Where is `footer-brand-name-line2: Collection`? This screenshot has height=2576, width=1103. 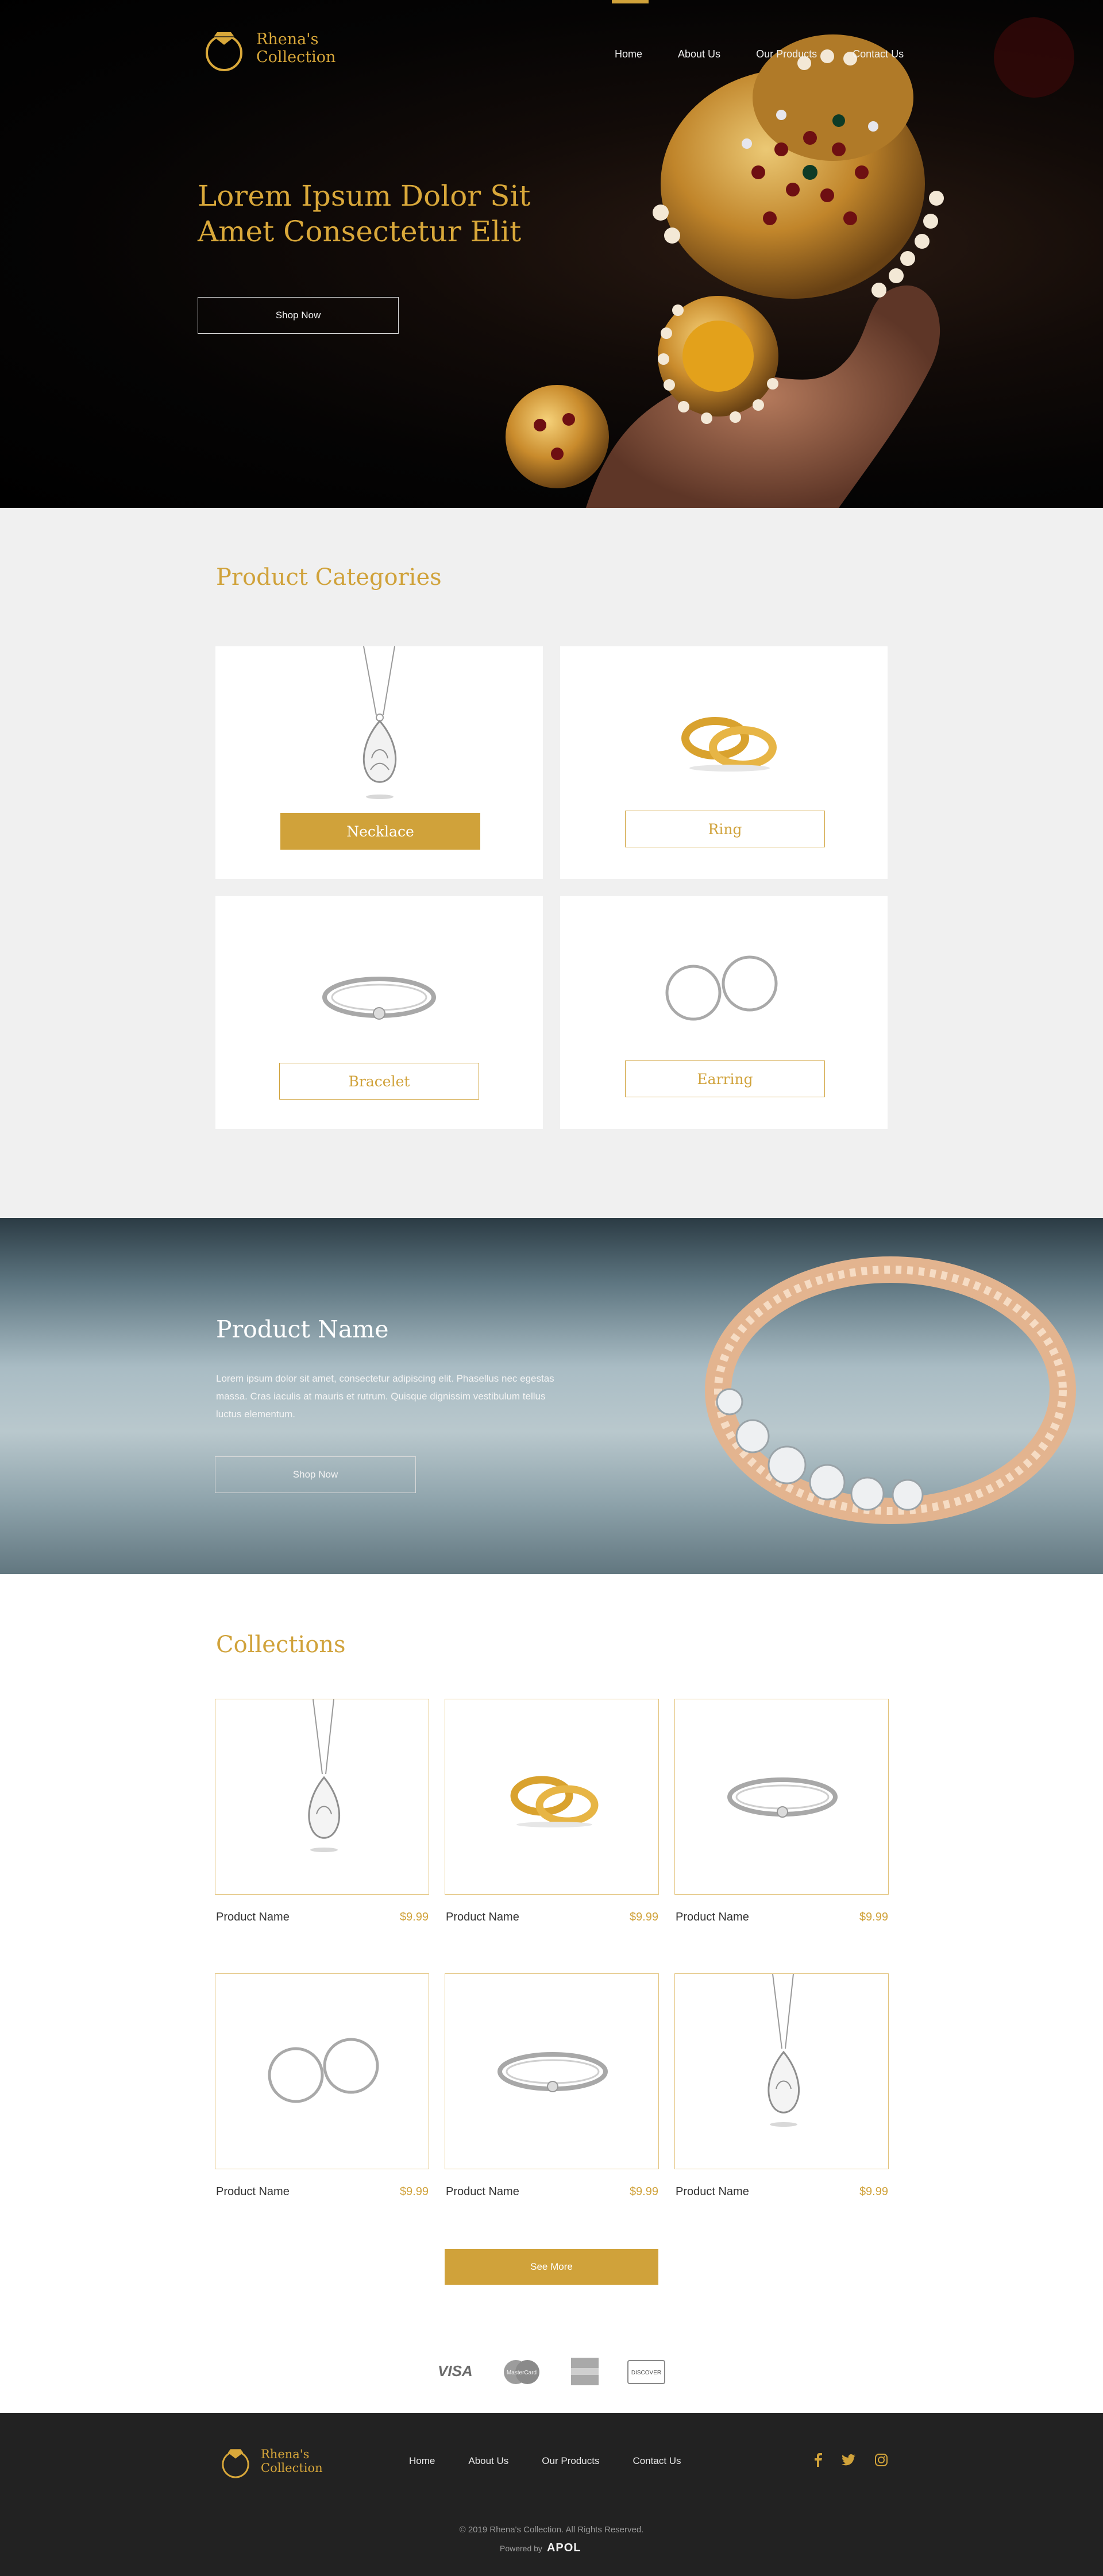 footer-brand-name-line2: Collection is located at coordinates (292, 2468).